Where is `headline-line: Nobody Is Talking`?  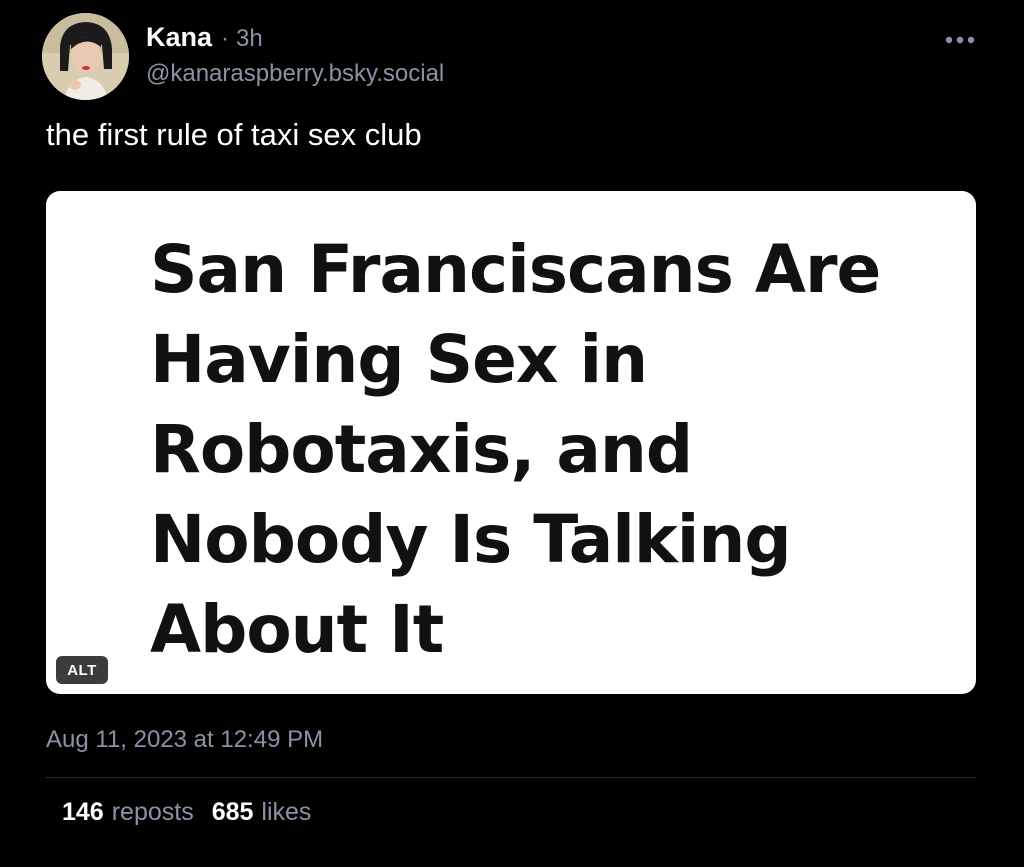 headline-line: Nobody Is Talking is located at coordinates (471, 539).